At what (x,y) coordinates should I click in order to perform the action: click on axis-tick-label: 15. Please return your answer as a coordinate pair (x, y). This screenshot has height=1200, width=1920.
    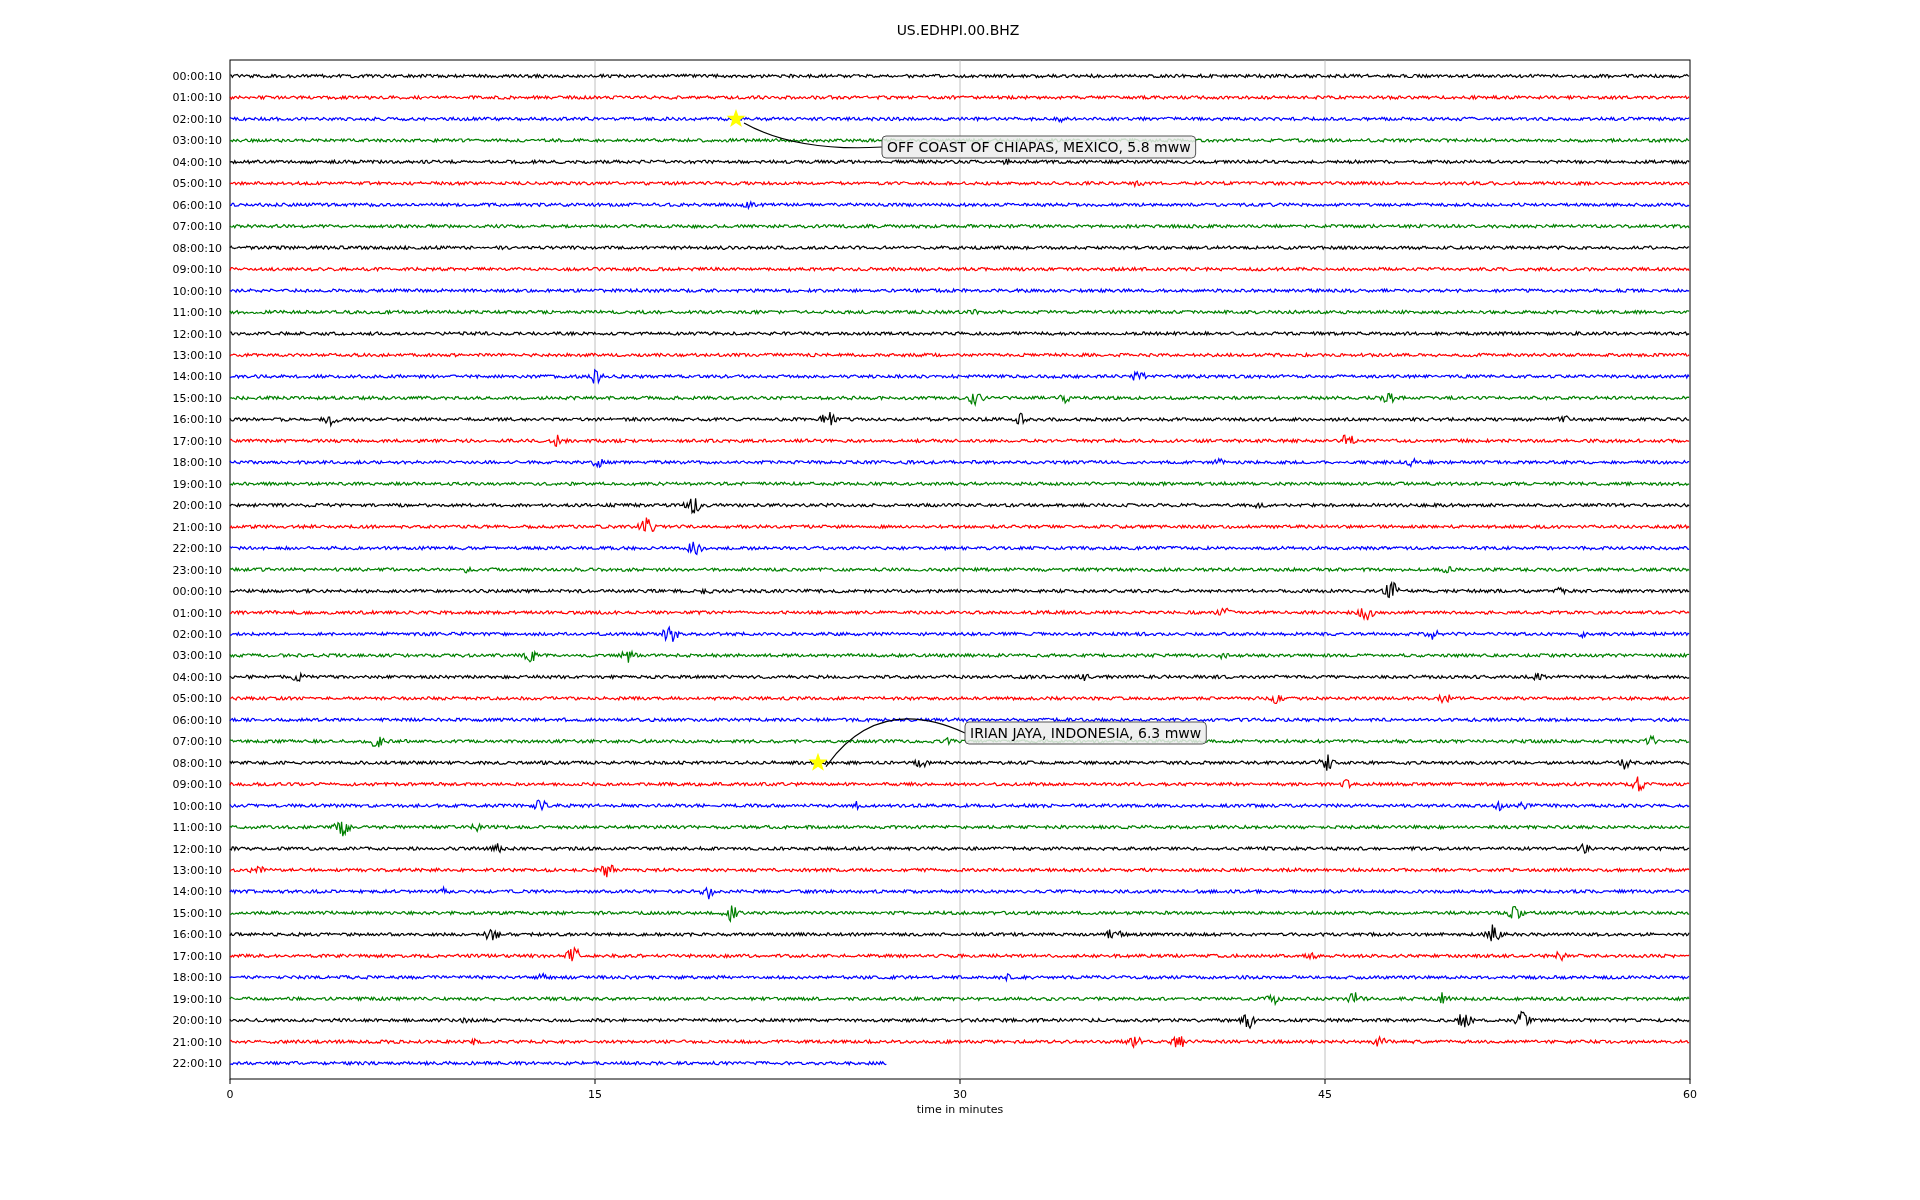
    Looking at the image, I should click on (595, 1094).